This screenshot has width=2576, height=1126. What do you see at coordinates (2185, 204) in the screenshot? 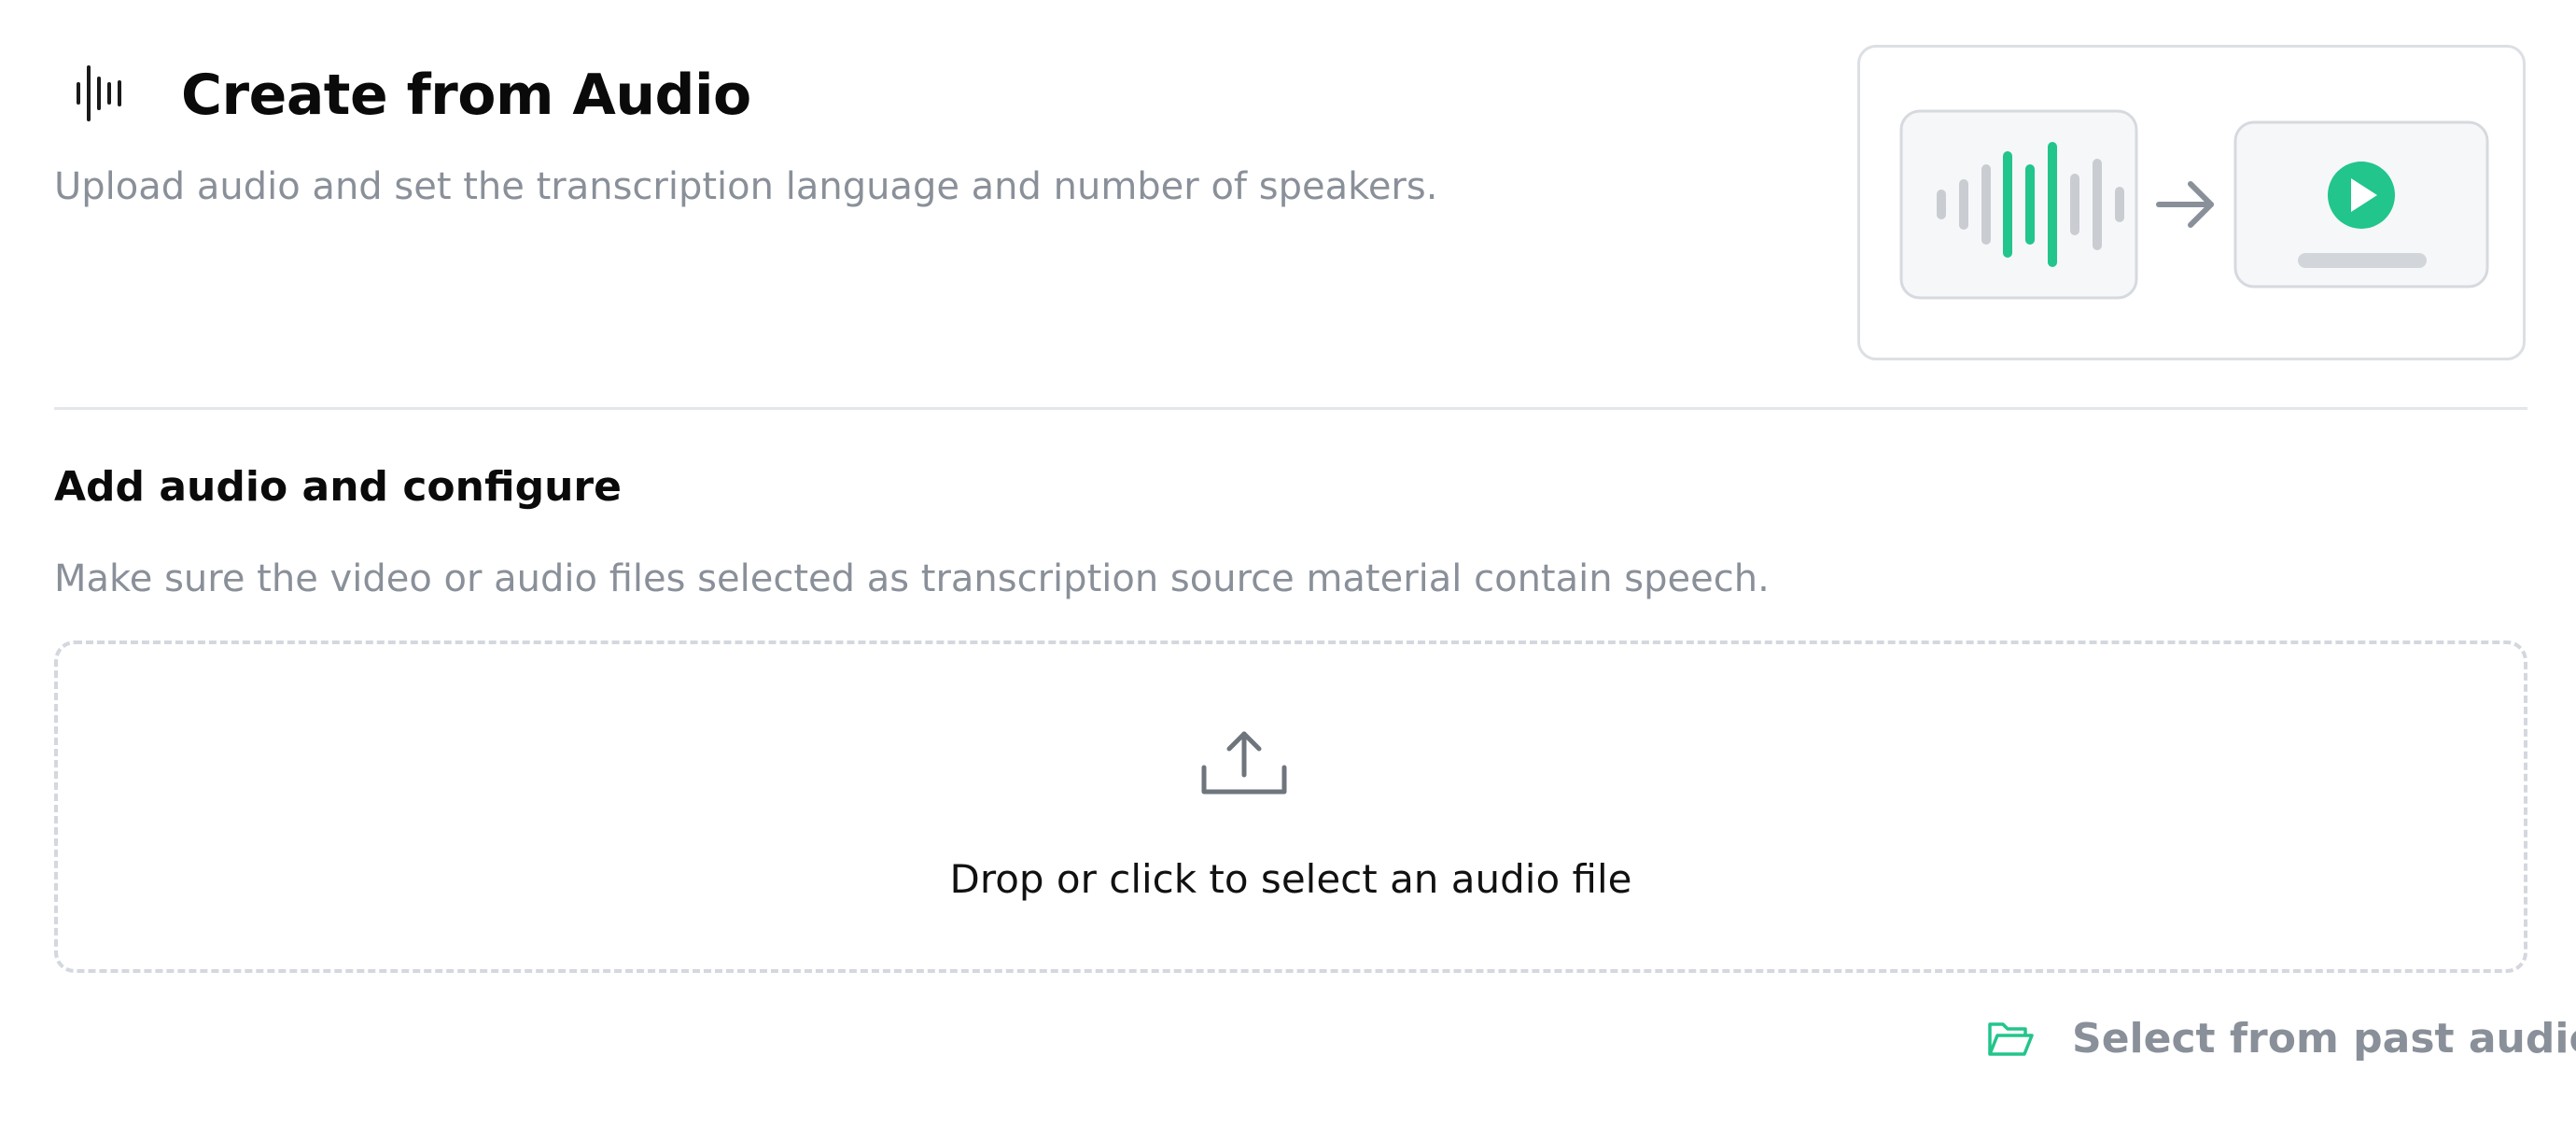
I see `arrow-right-icon` at bounding box center [2185, 204].